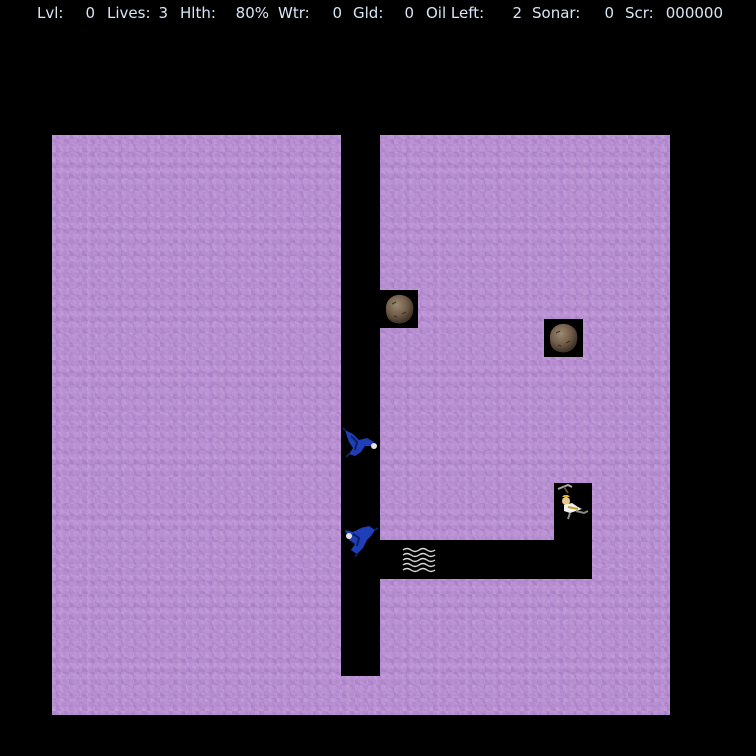 This screenshot has height=756, width=756. What do you see at coordinates (694, 13) in the screenshot?
I see `score-value: 000000` at bounding box center [694, 13].